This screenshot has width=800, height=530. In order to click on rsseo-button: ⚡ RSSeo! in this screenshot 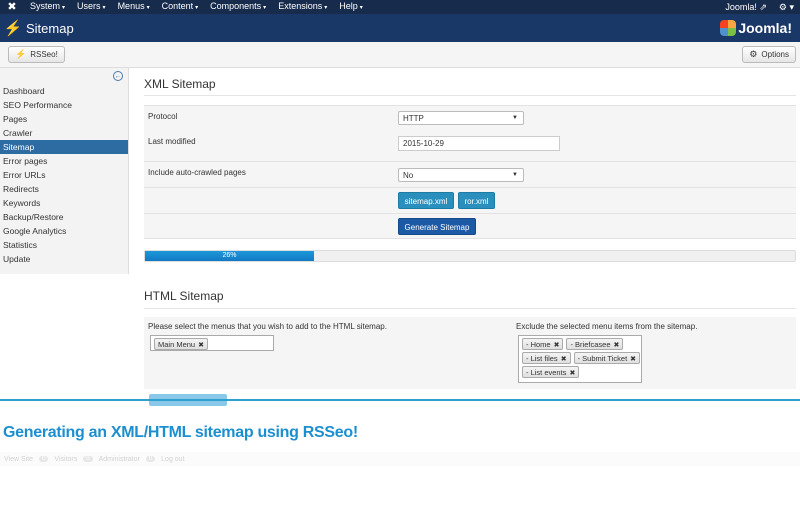, I will do `click(36, 54)`.